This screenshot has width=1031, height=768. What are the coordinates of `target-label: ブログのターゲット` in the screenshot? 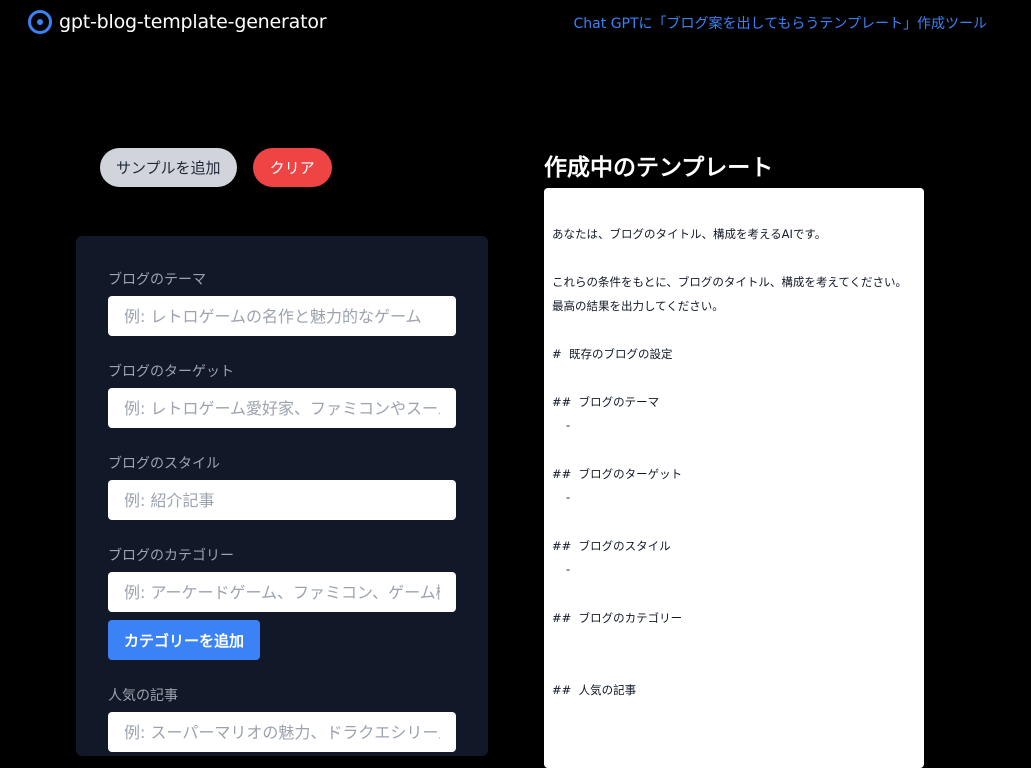 It's located at (171, 372).